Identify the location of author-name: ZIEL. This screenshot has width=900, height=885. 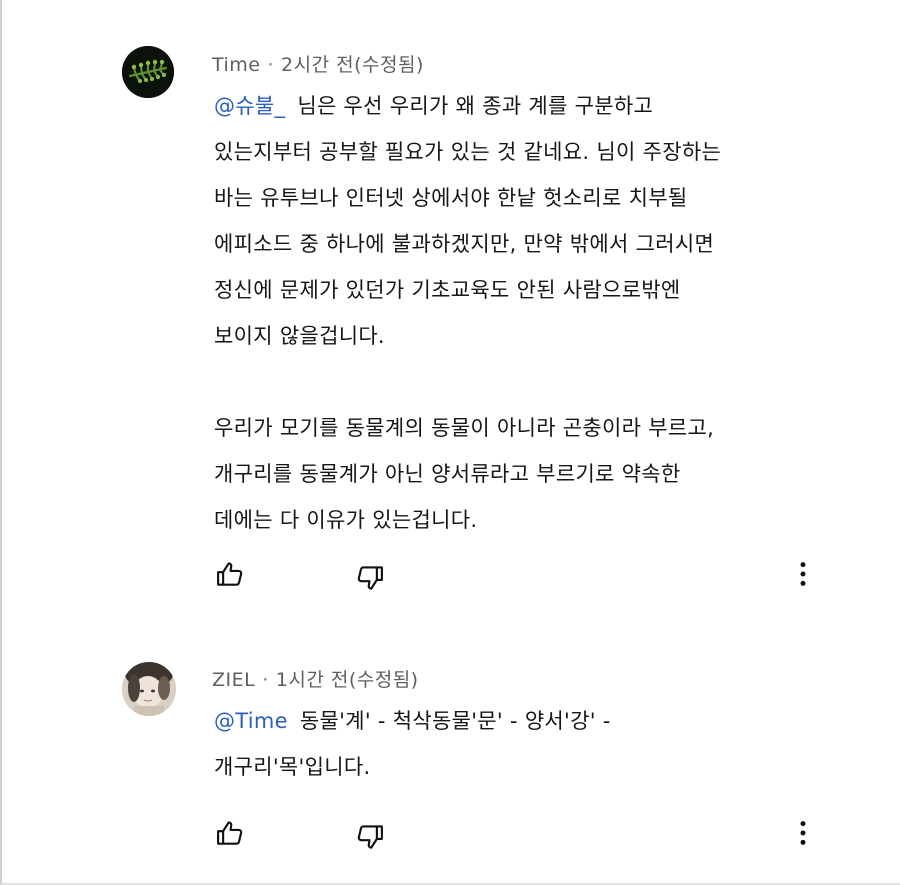
(233, 680).